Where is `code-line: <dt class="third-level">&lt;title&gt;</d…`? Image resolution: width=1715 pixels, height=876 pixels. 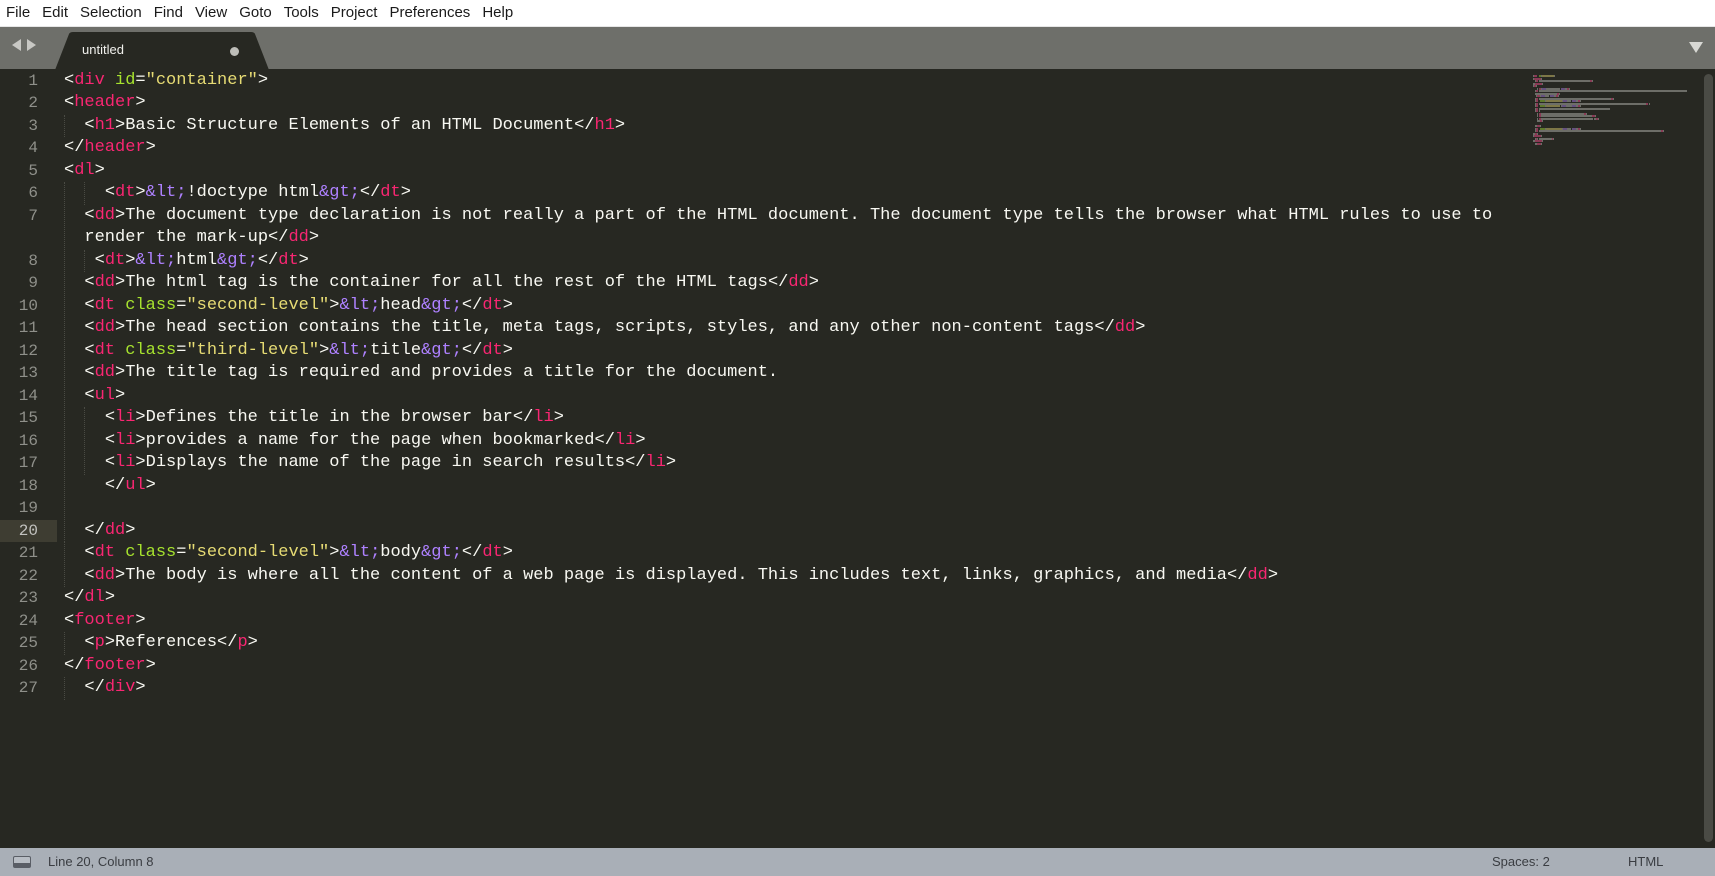 code-line: <dt class="third-level">&lt;title&gt;</d… is located at coordinates (288, 351).